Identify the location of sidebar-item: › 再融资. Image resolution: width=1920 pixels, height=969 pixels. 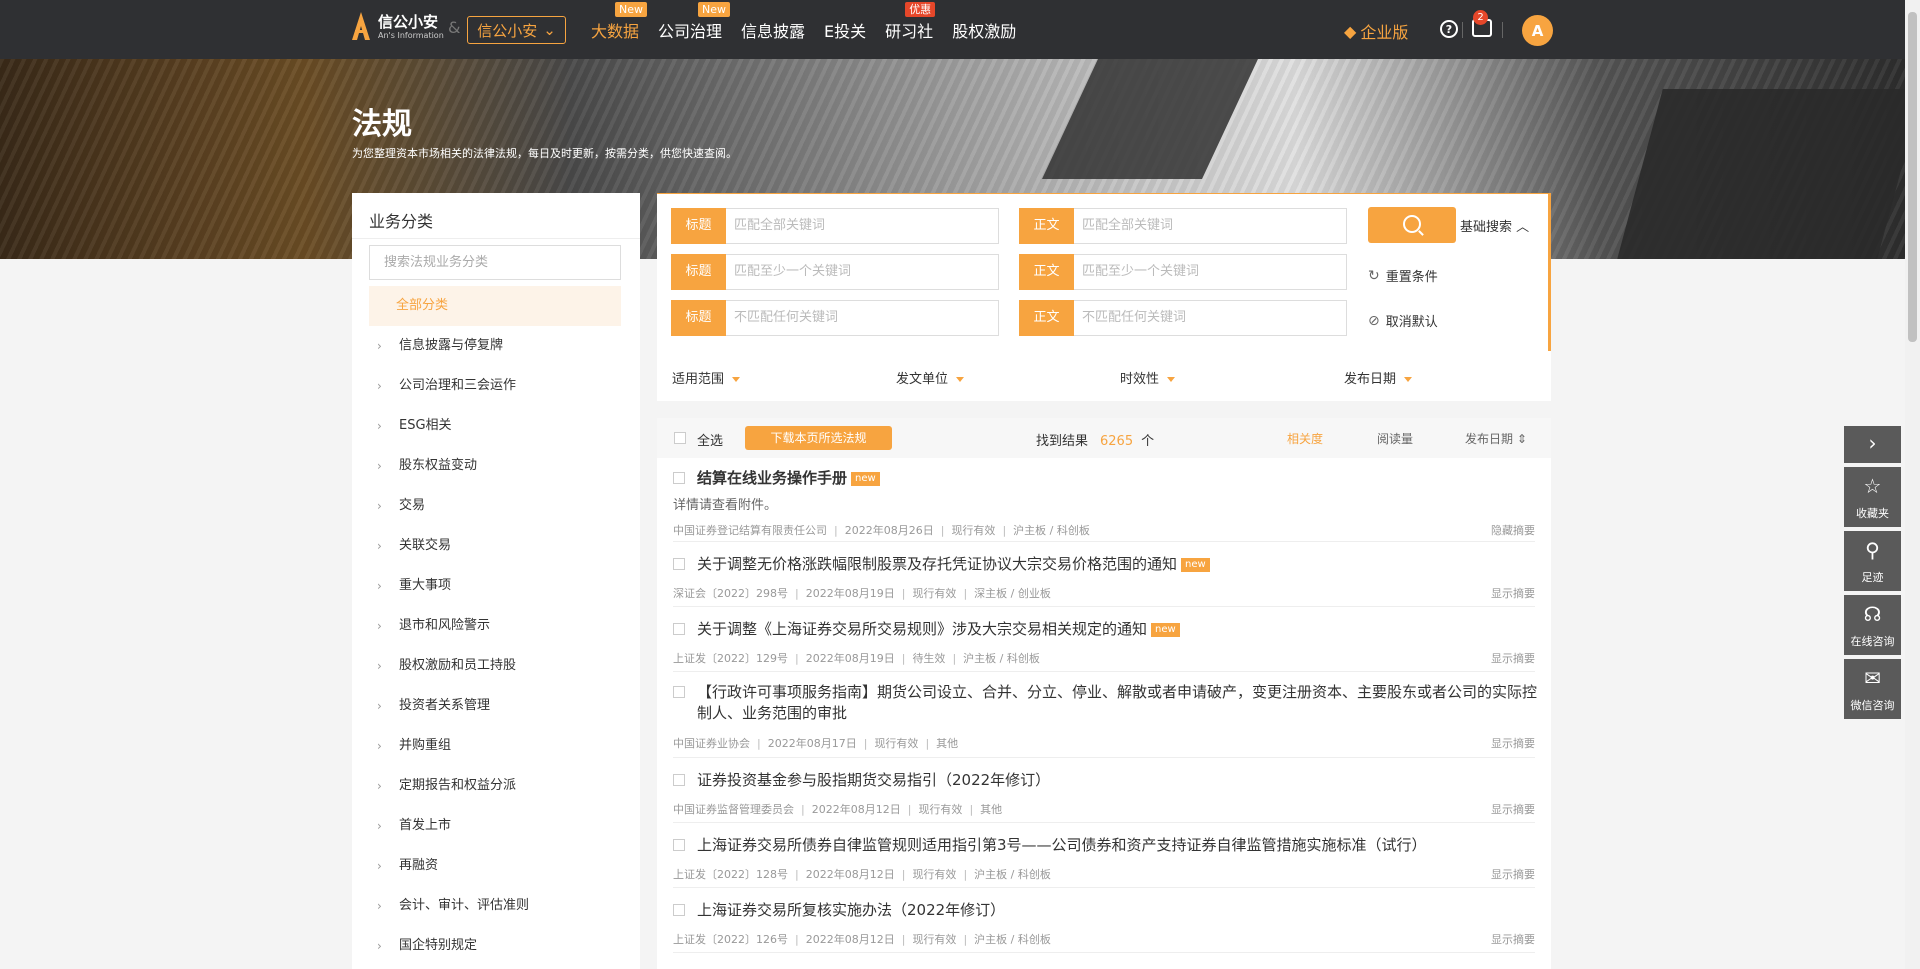
(453, 866).